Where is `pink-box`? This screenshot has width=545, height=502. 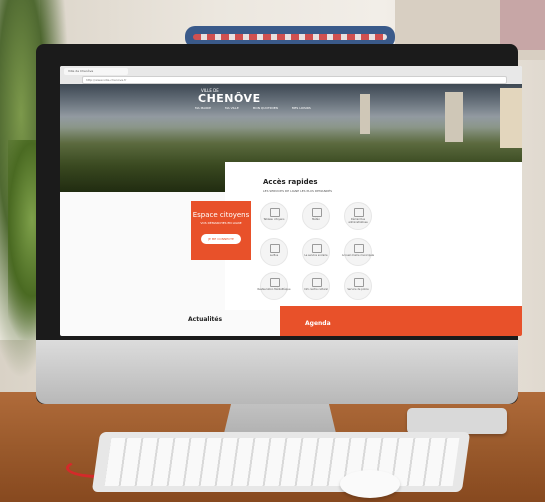 pink-box is located at coordinates (522, 25).